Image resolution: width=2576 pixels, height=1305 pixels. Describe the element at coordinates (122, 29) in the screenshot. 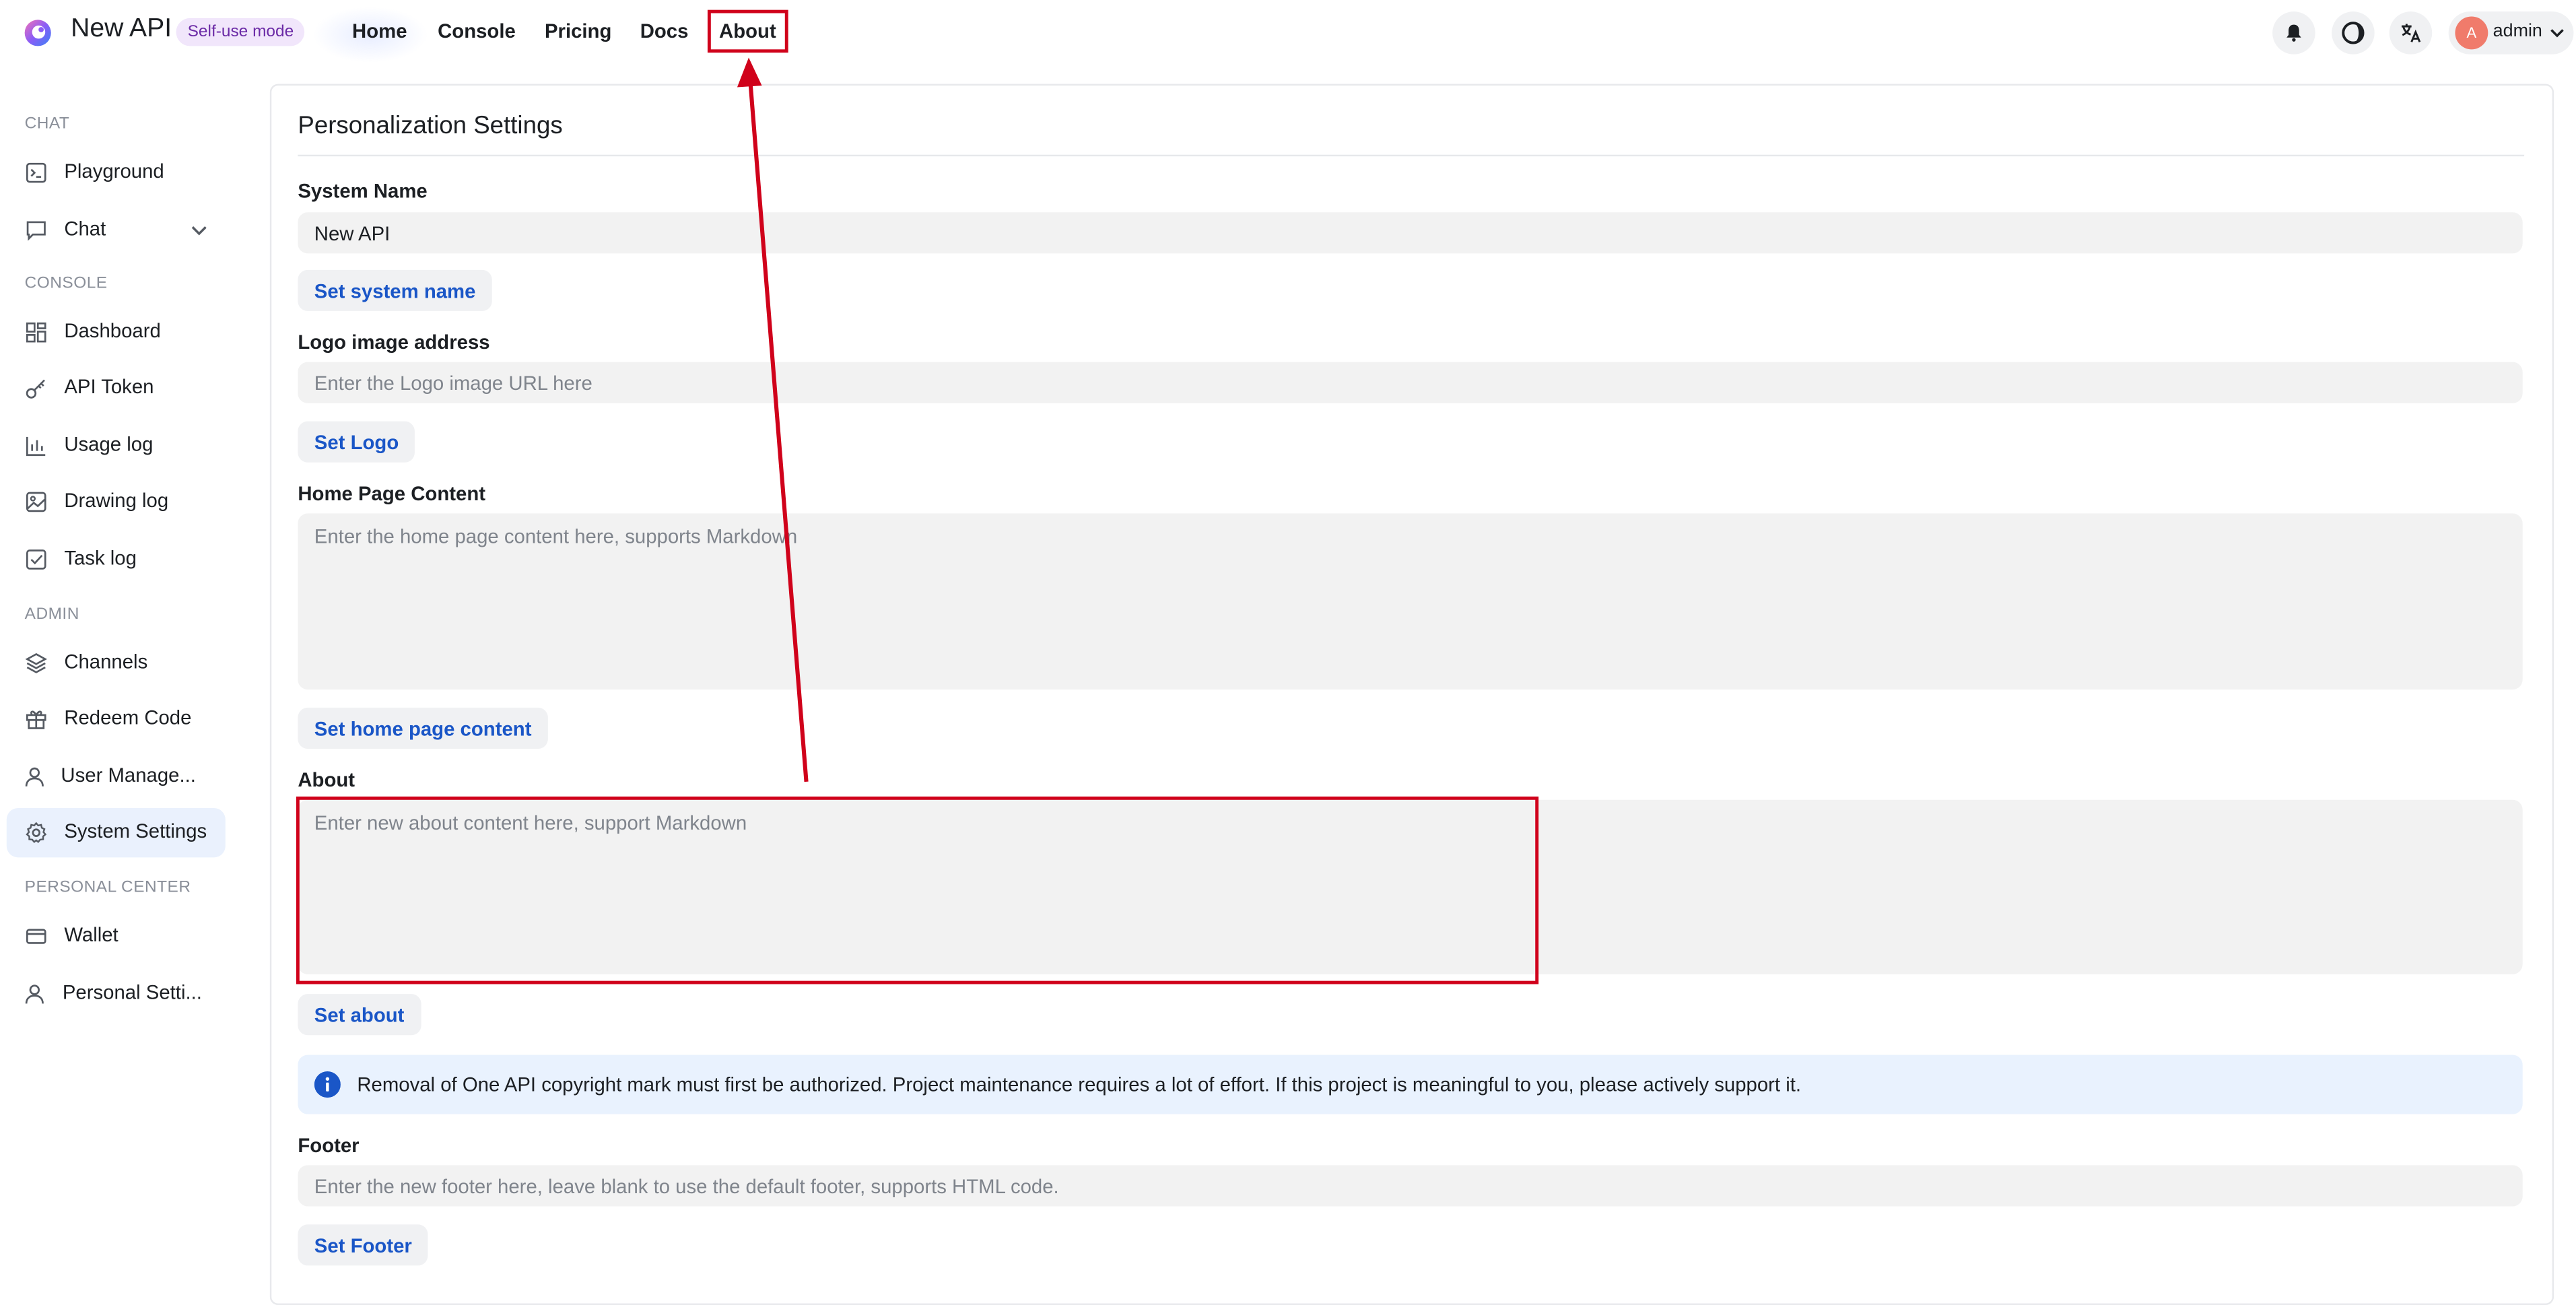

I see `brand-name: New API` at that location.